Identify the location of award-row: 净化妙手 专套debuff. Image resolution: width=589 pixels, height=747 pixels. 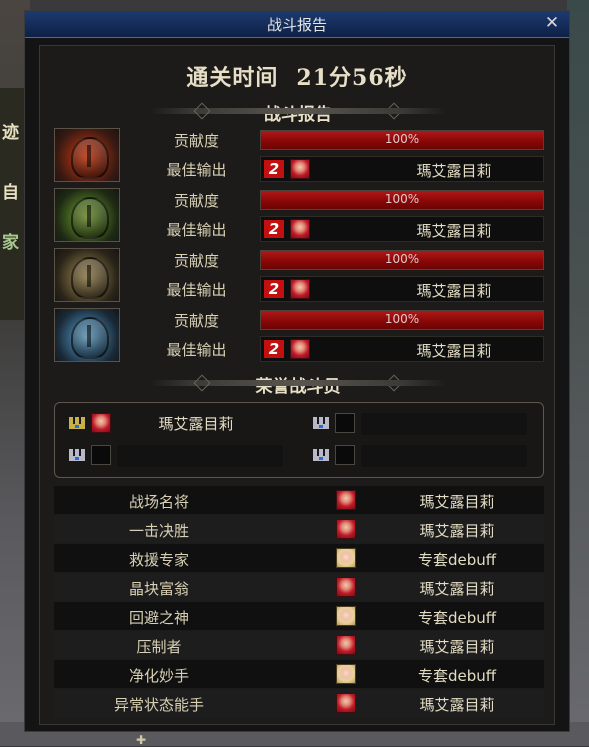
(299, 674).